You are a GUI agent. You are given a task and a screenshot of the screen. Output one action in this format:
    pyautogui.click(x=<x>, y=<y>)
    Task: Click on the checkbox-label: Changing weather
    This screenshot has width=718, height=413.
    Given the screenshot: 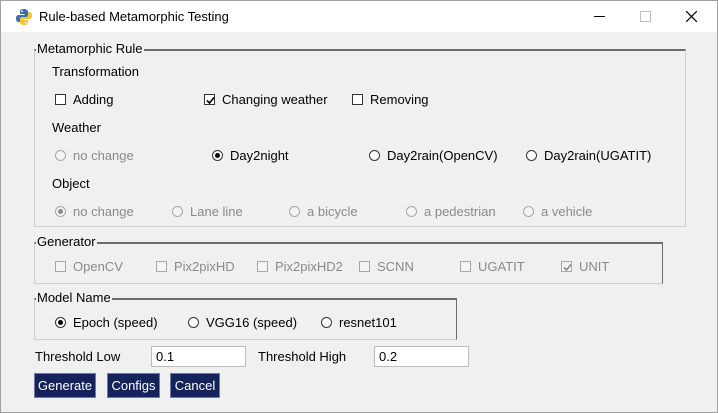 What is the action you would take?
    pyautogui.click(x=275, y=99)
    